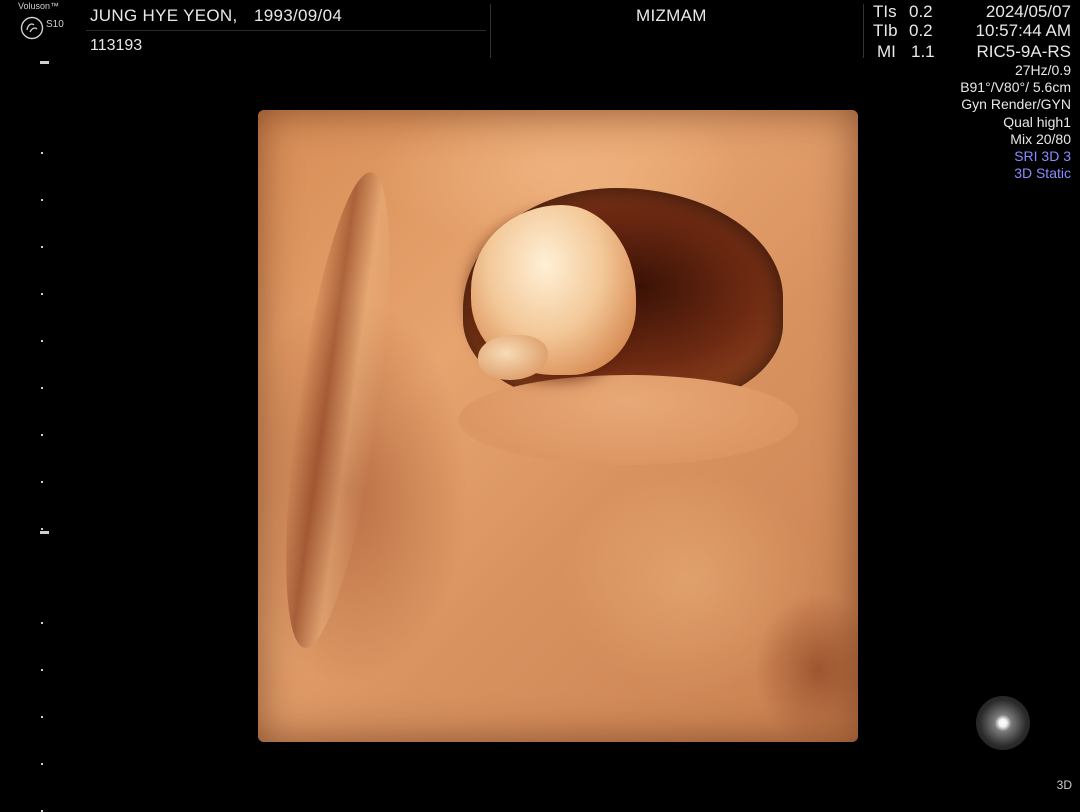 The image size is (1080, 812). What do you see at coordinates (671, 15) in the screenshot?
I see `hospital-name: MIZMAM` at bounding box center [671, 15].